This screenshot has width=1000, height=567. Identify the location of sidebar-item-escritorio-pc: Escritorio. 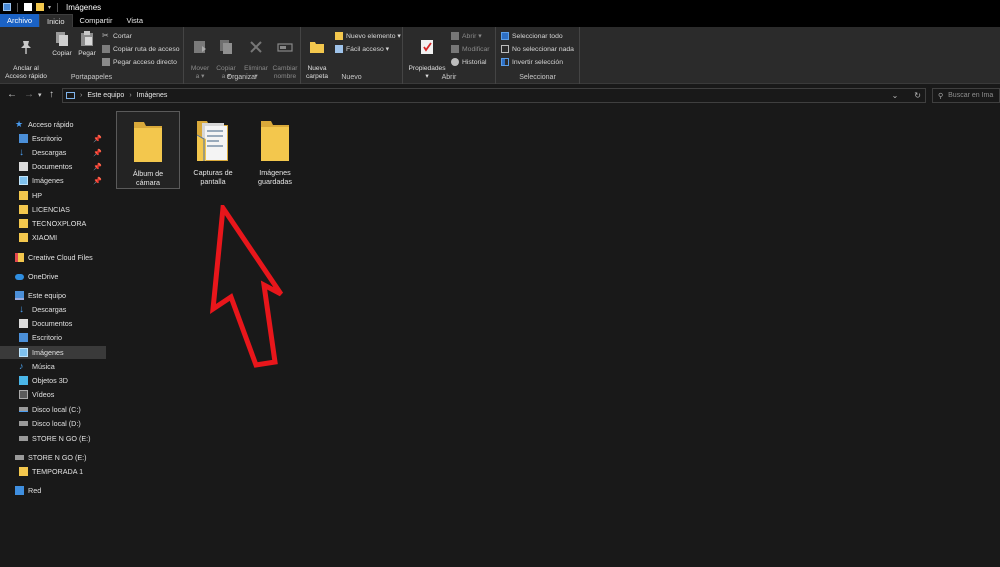
(53, 337).